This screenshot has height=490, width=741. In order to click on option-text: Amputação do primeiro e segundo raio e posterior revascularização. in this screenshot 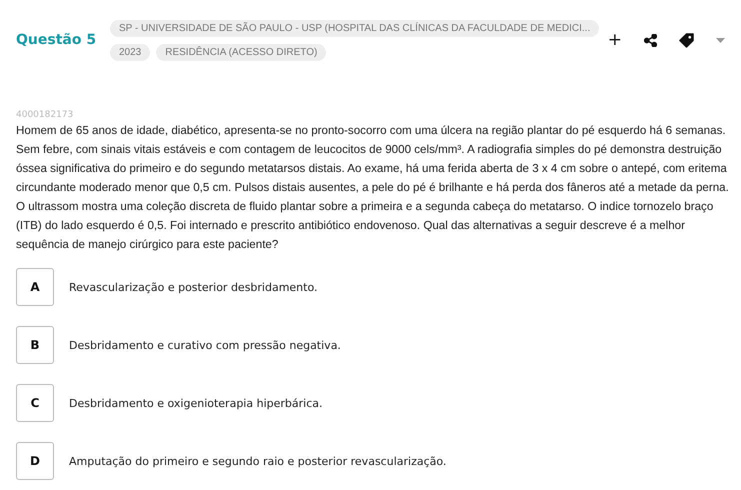, I will do `click(257, 461)`.